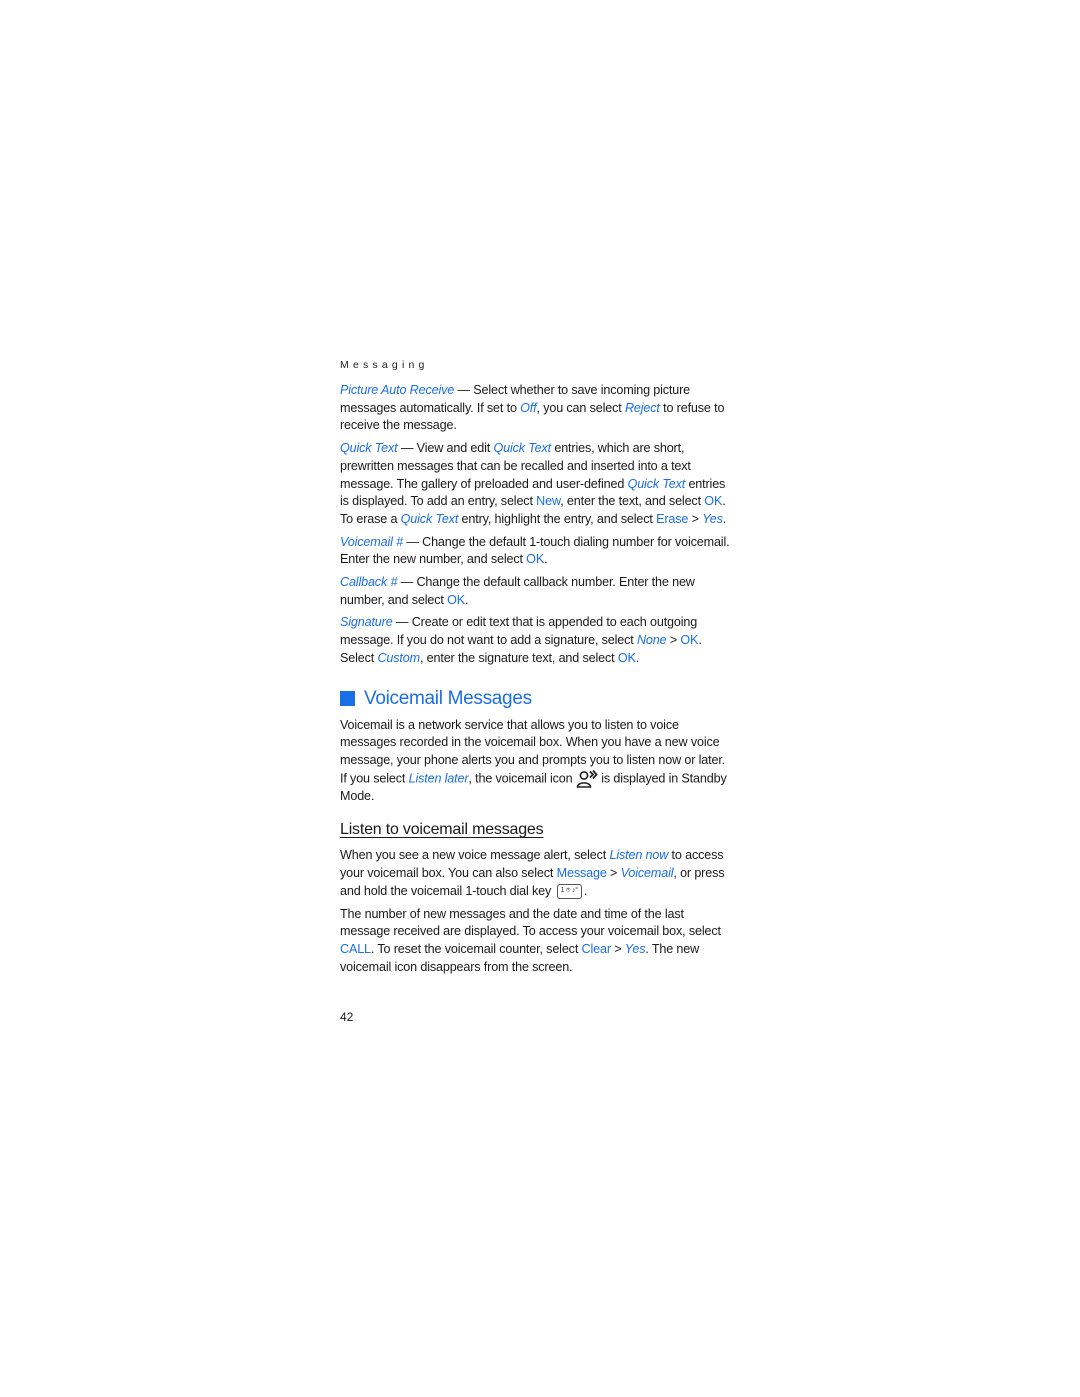 The width and height of the screenshot is (1080, 1397). I want to click on term-none: None, so click(651, 640).